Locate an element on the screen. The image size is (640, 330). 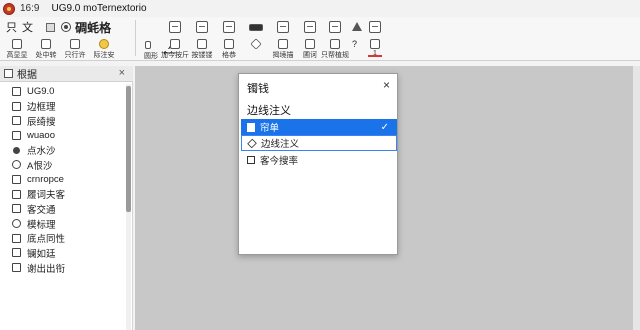
tree-item: 客交通 is located at coordinates (62, 209).